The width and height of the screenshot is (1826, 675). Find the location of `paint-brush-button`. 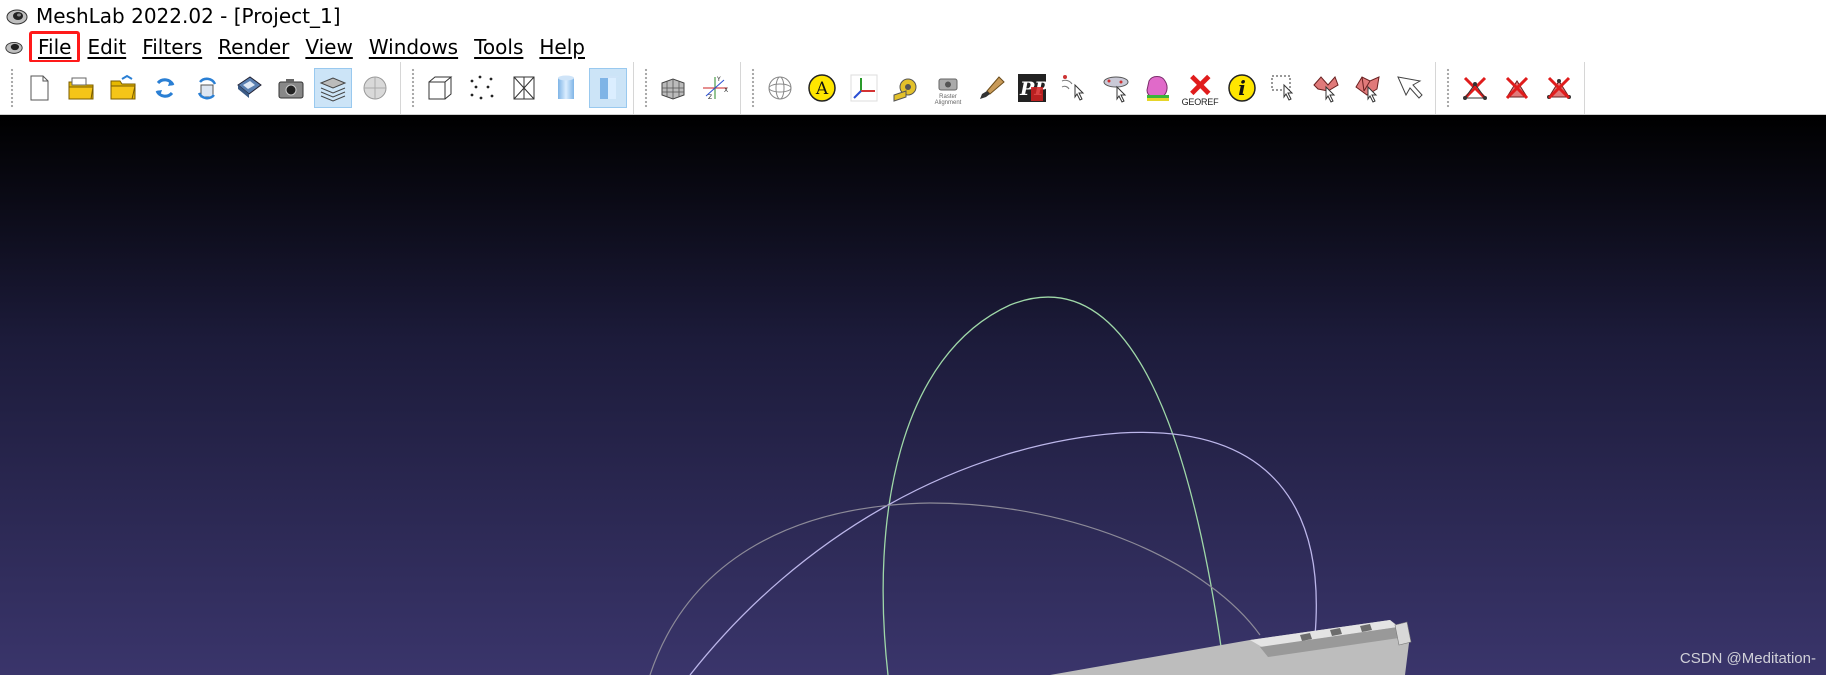

paint-brush-button is located at coordinates (990, 88).